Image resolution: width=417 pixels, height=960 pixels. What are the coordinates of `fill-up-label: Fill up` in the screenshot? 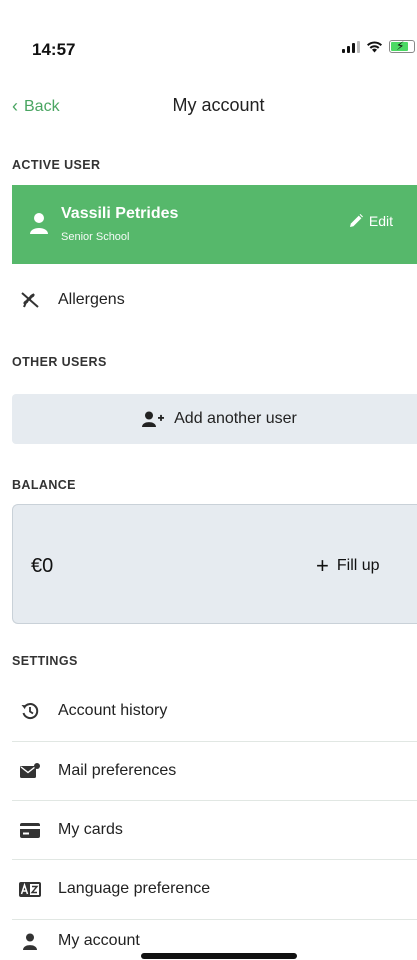 It's located at (358, 565).